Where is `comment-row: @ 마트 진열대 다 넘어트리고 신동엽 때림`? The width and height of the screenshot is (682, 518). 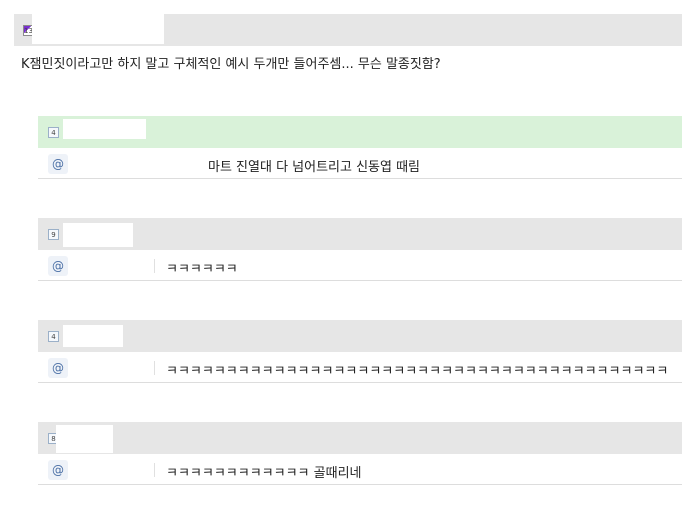
comment-row: @ 마트 진열대 다 넘어트리고 신동엽 때림 is located at coordinates (360, 164).